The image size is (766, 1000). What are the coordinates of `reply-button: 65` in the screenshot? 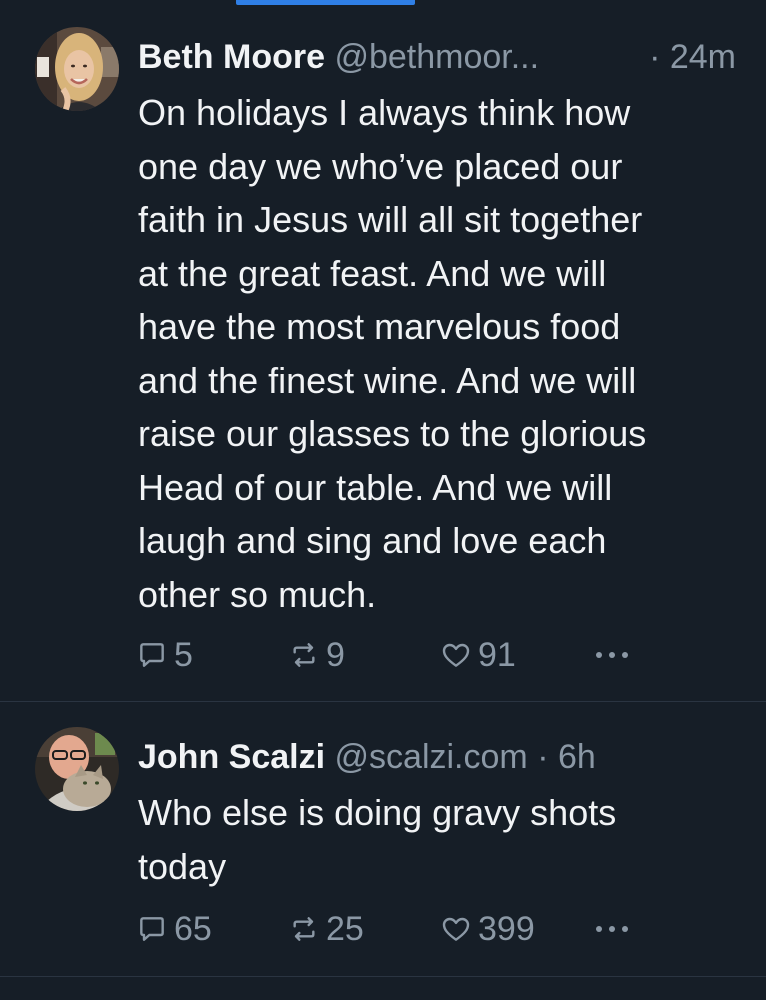 It's located at (174, 929).